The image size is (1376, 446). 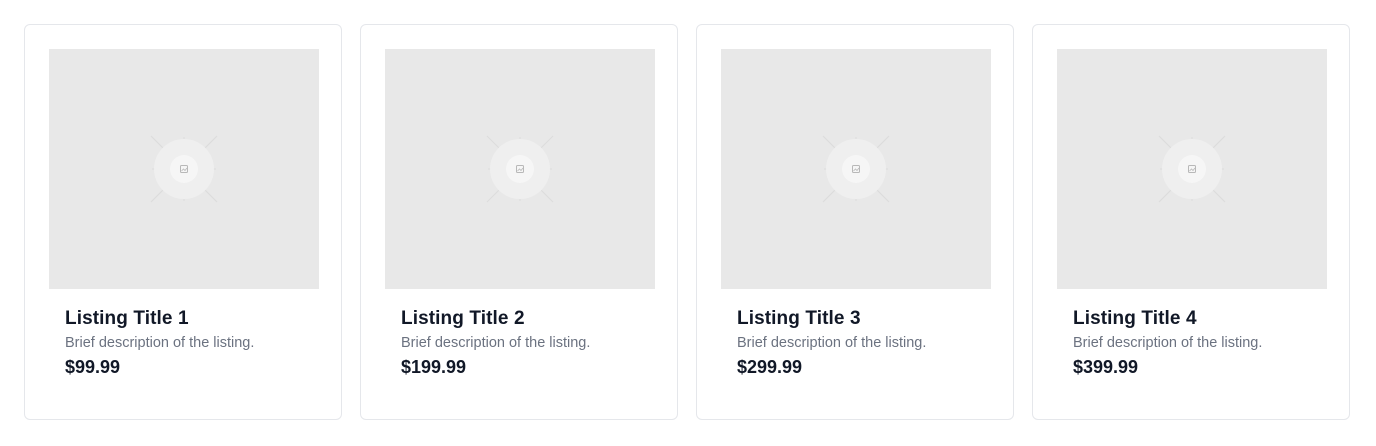 What do you see at coordinates (1135, 319) in the screenshot?
I see `listing-title: Listing Title 4` at bounding box center [1135, 319].